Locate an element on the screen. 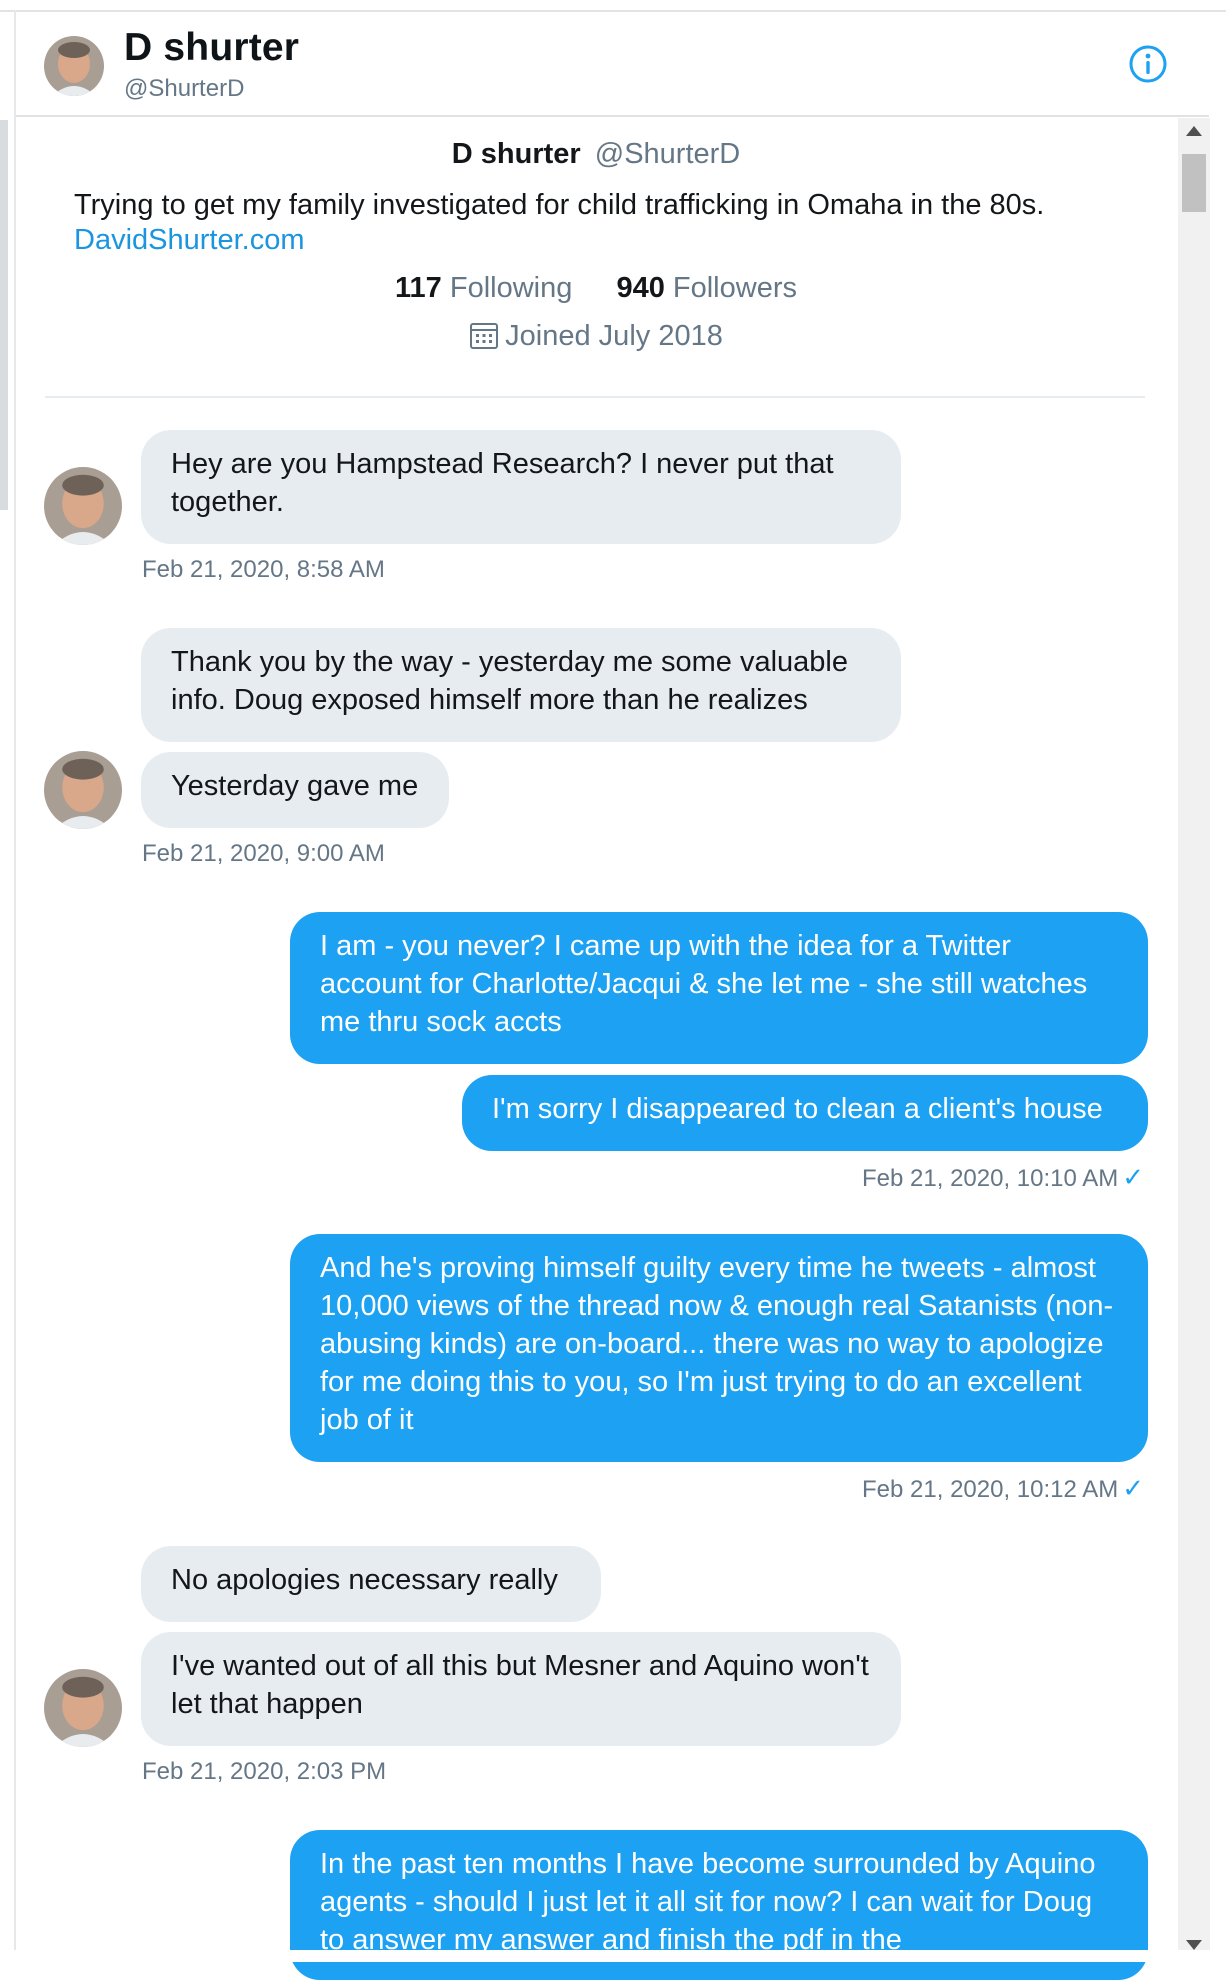 The image size is (1226, 1980). message-timestamp: Feb 21, 2020, 10:12 AM is located at coordinates (990, 1489).